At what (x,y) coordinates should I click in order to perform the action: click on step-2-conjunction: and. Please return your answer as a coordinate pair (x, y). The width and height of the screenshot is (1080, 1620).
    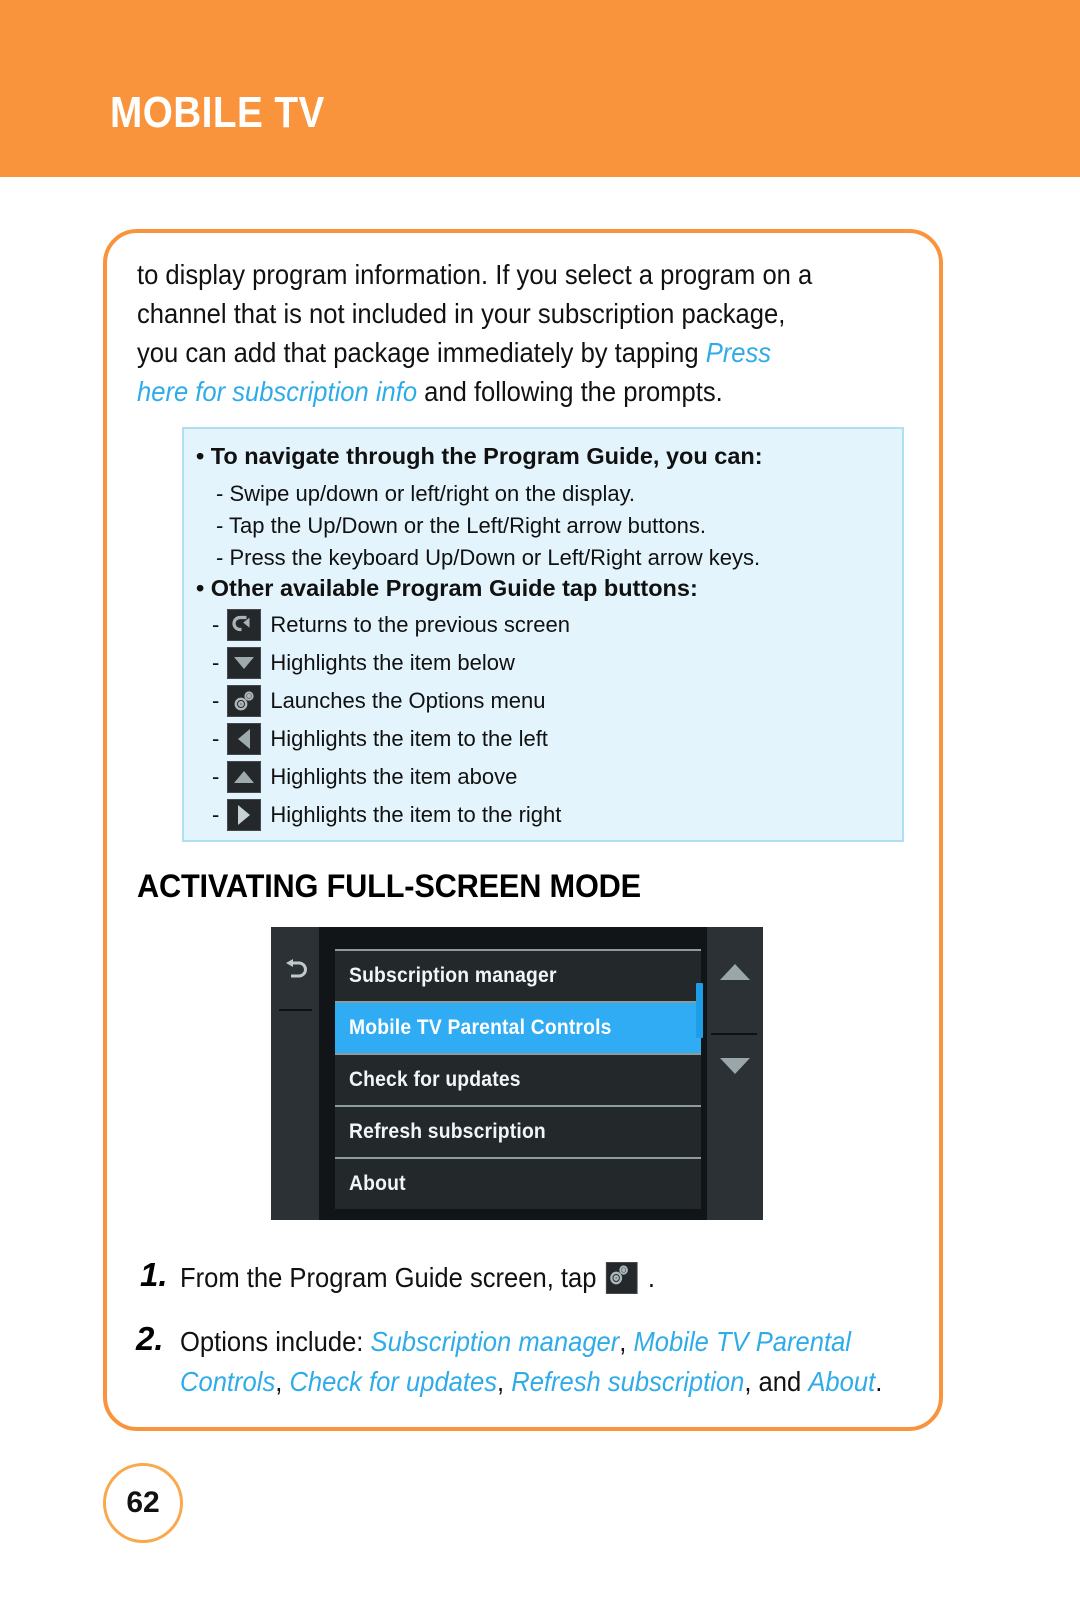
    Looking at the image, I should click on (780, 1381).